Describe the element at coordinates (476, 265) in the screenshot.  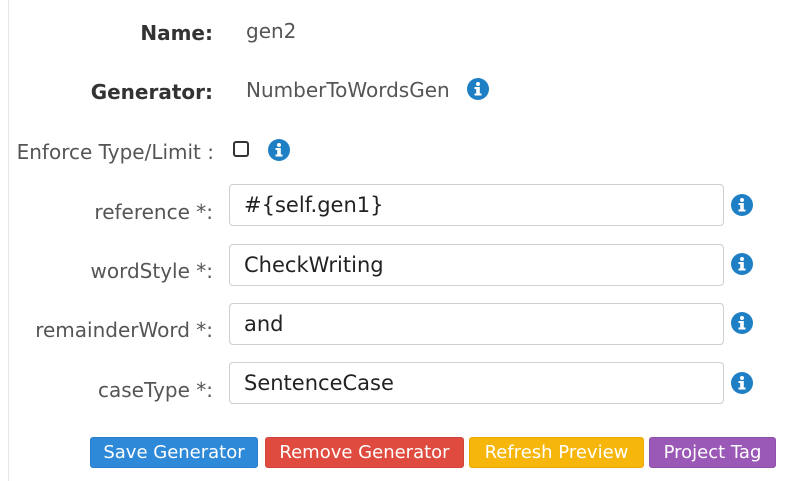
I see `wordstyle-input` at that location.